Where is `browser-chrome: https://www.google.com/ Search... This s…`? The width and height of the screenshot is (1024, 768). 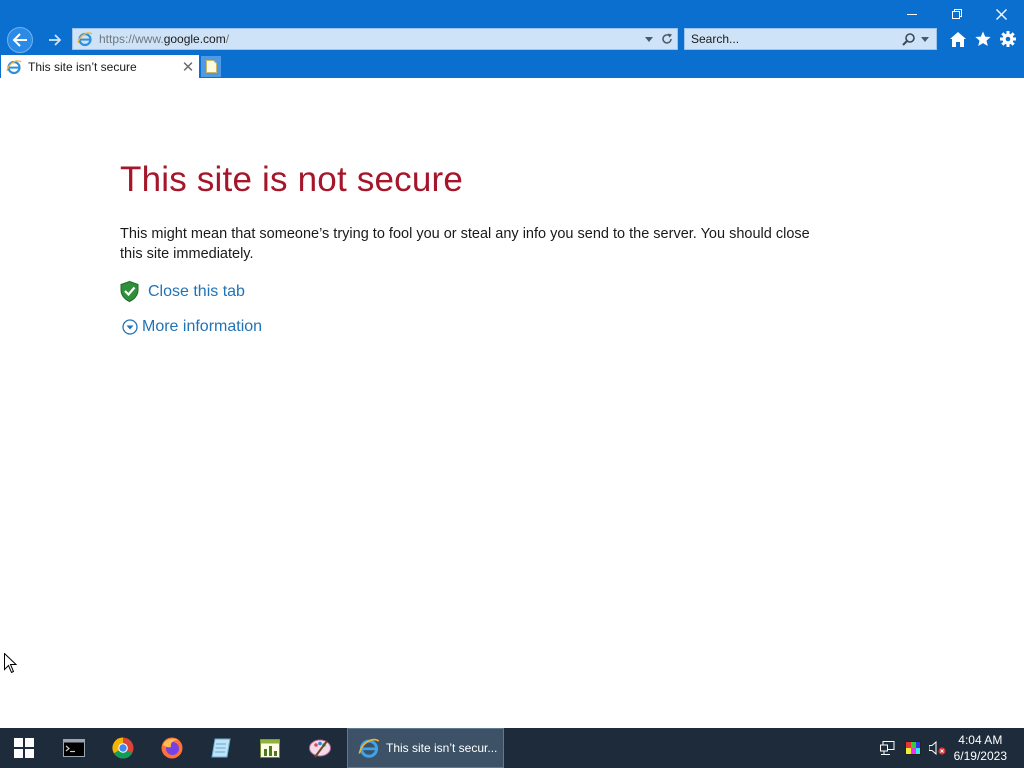
browser-chrome: https://www.google.com/ Search... This s… is located at coordinates (512, 39).